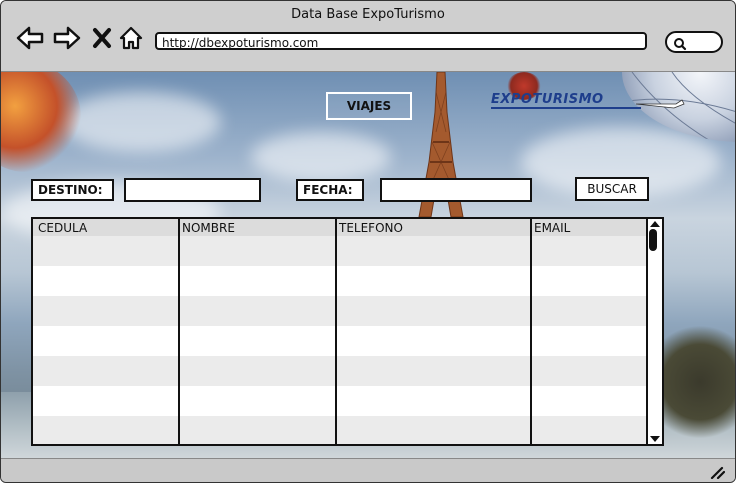 This screenshot has height=483, width=736. What do you see at coordinates (30, 38) in the screenshot?
I see `back-arrow-icon` at bounding box center [30, 38].